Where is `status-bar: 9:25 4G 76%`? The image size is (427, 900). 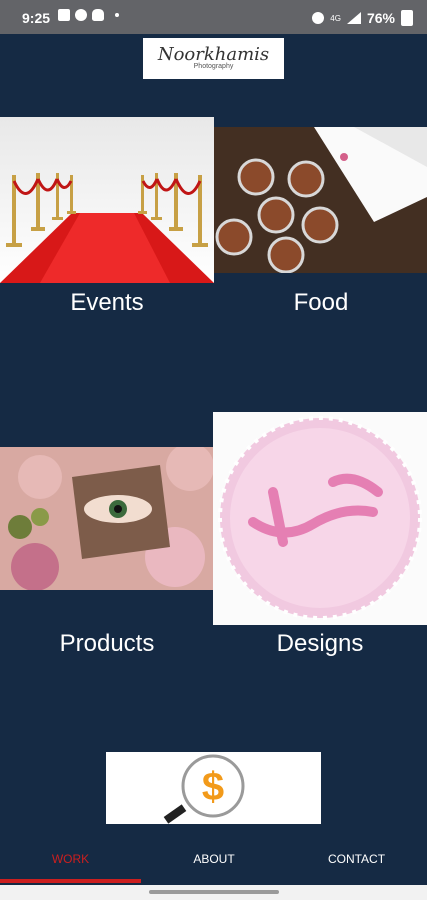
status-bar: 9:25 4G 76% is located at coordinates (213, 17).